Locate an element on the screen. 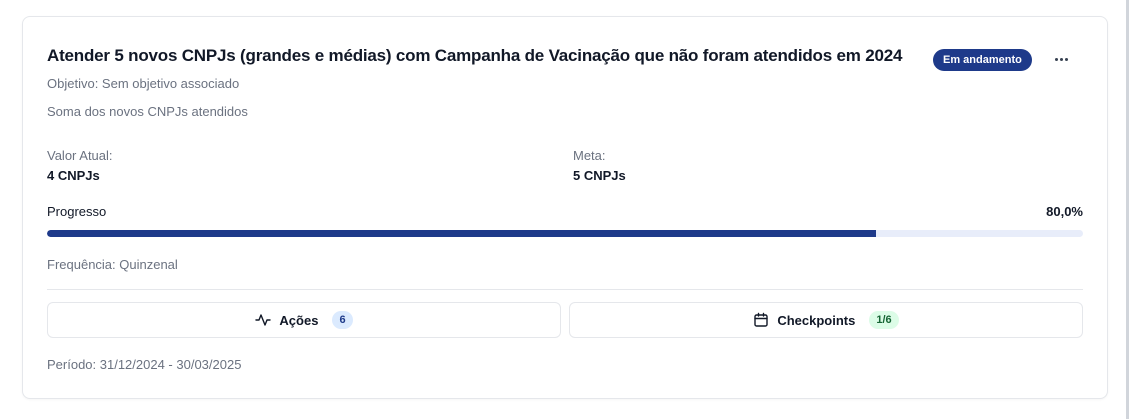 This screenshot has height=419, width=1129. target-value: 5 CNPJs is located at coordinates (599, 175).